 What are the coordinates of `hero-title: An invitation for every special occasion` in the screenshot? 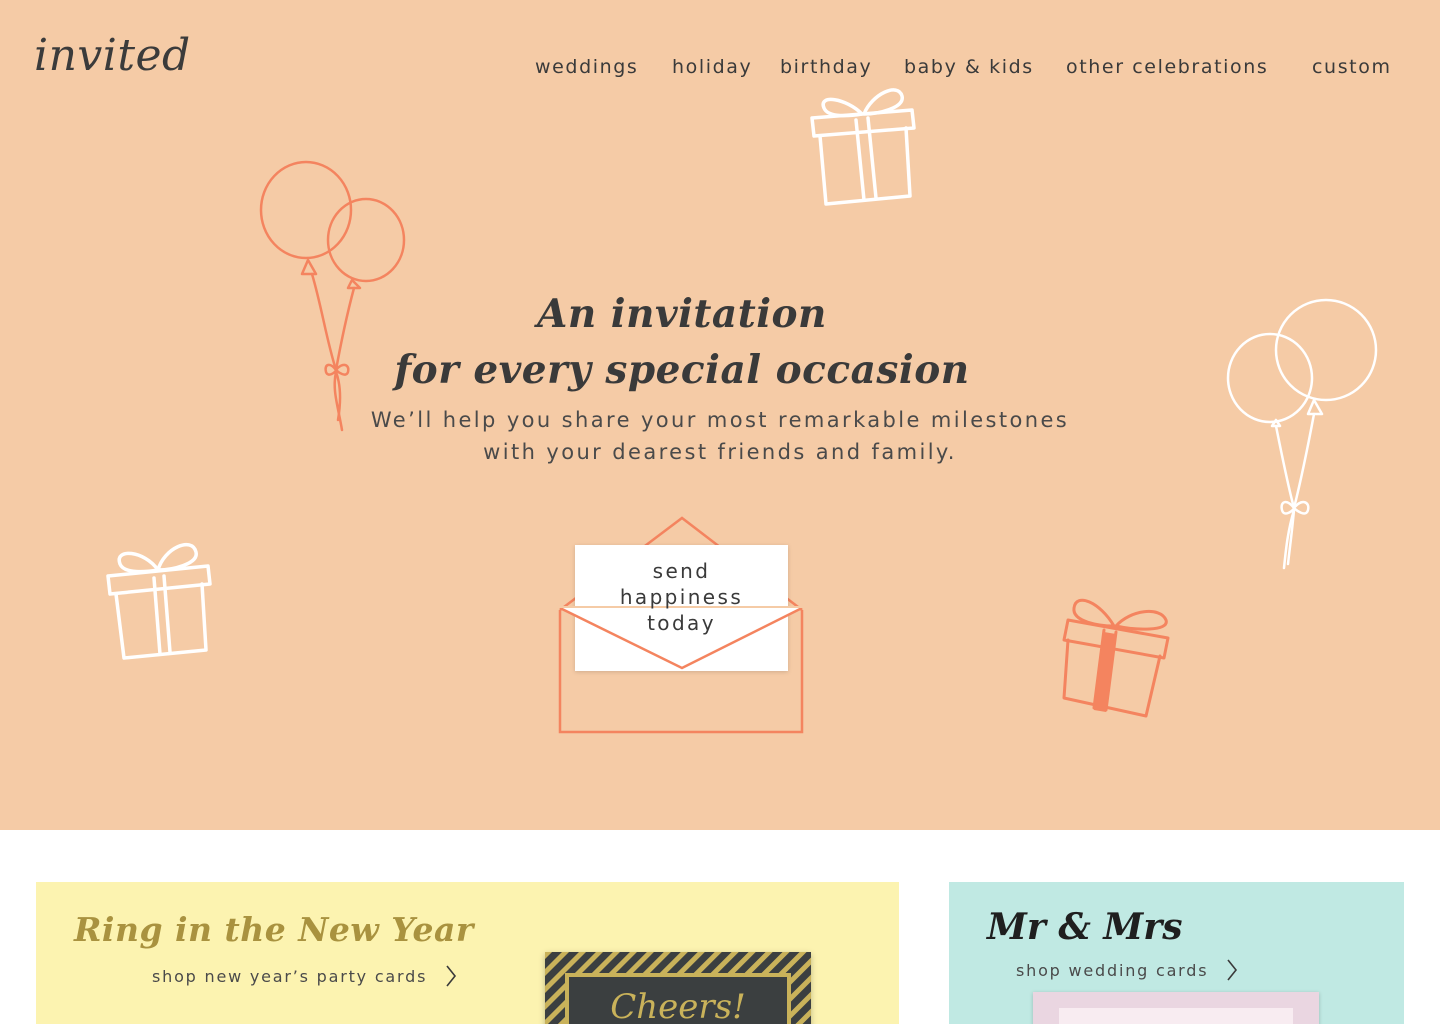 It's located at (682, 342).